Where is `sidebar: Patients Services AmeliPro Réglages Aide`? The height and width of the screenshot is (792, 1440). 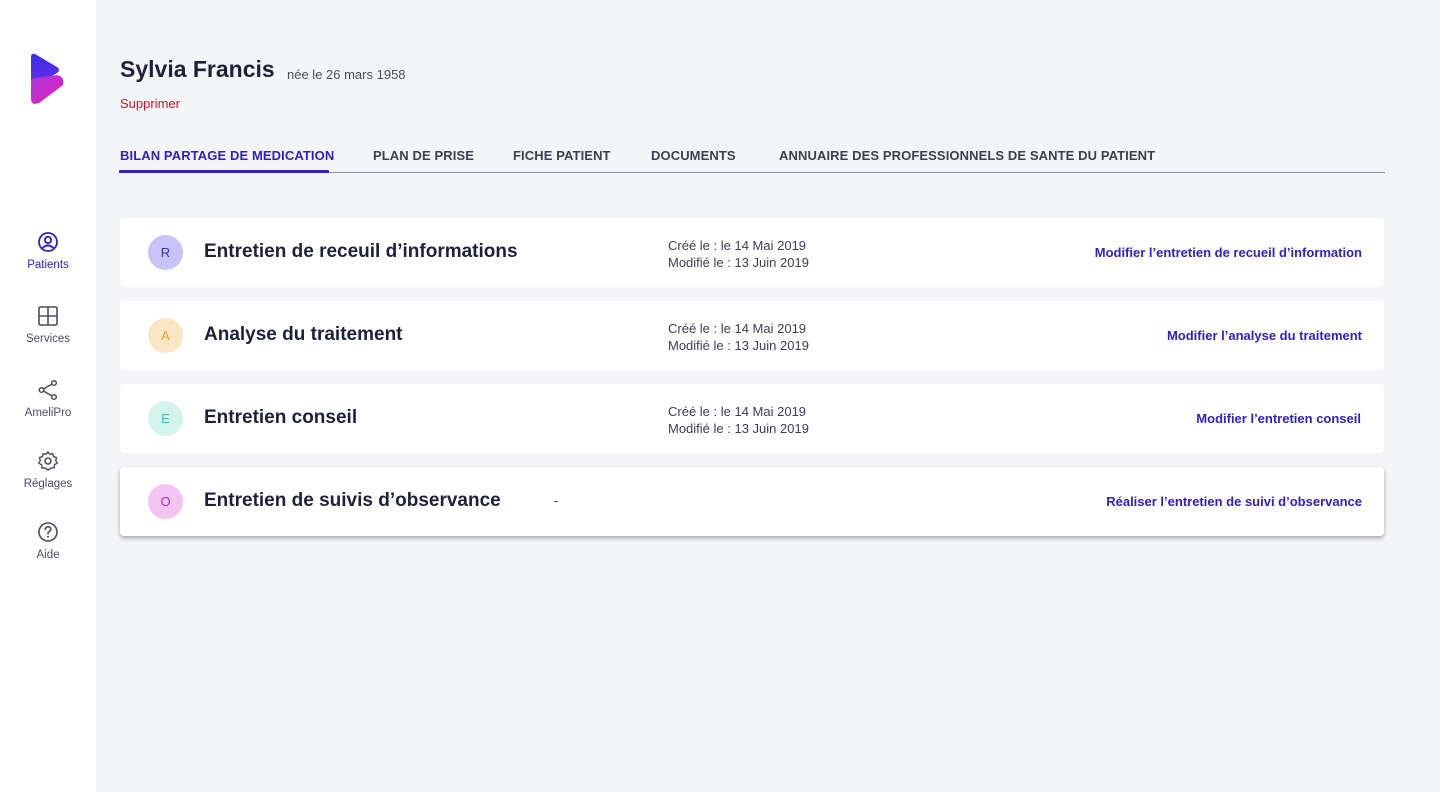 sidebar: Patients Services AmeliPro Réglages Aide is located at coordinates (48, 396).